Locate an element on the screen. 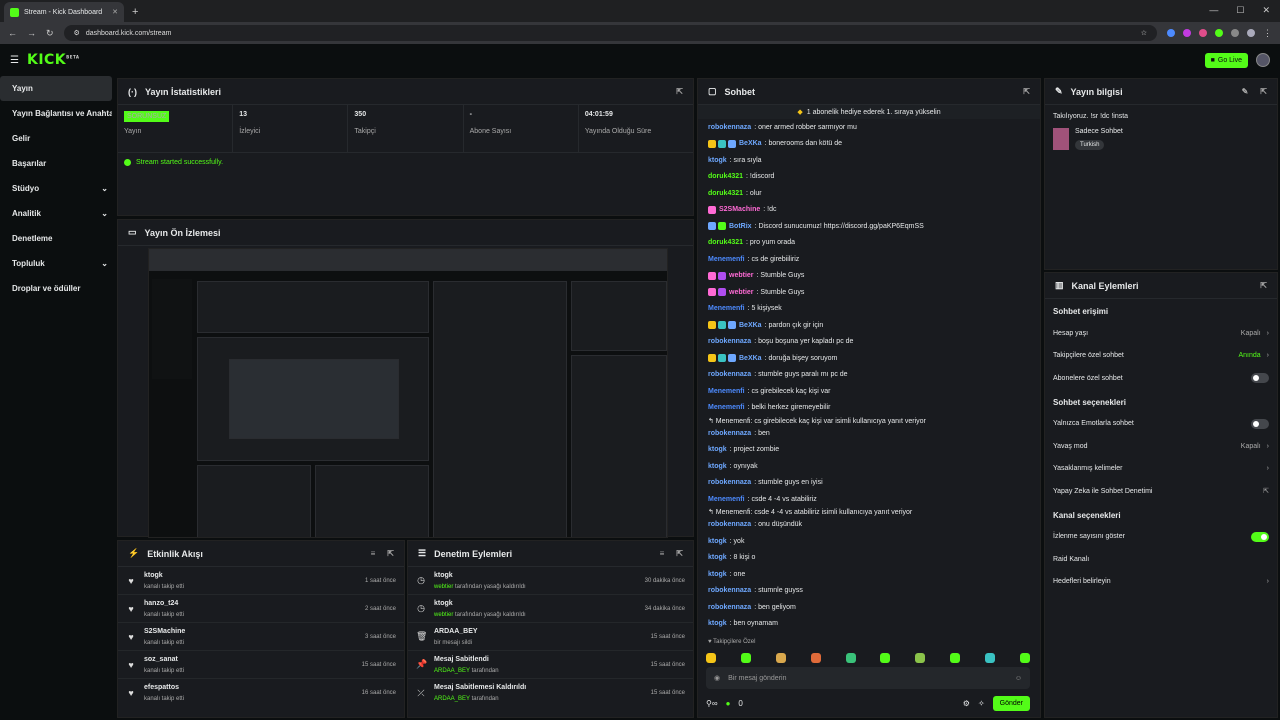  activity-user: soz_sanat is located at coordinates (249, 659).